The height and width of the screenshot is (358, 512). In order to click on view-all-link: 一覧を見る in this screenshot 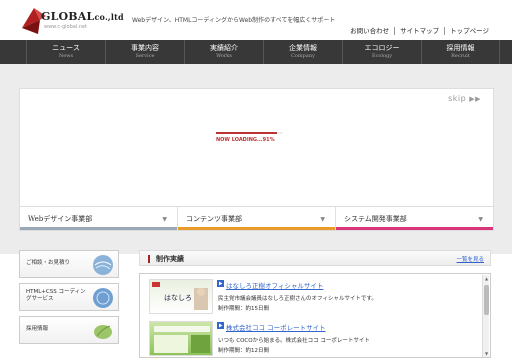, I will do `click(470, 259)`.